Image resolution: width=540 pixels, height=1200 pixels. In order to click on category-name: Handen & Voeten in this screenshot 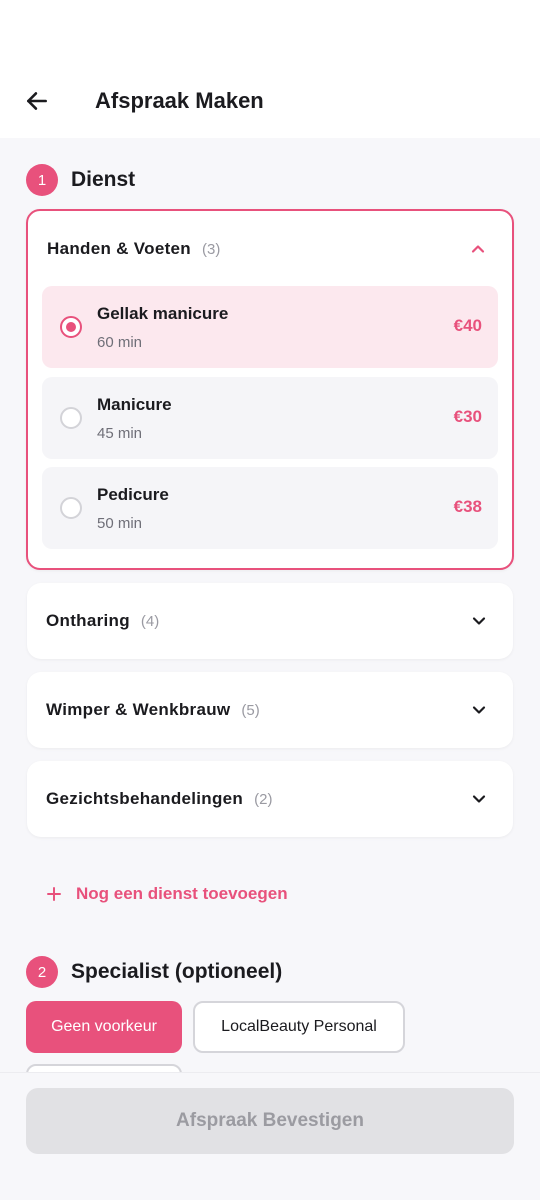, I will do `click(119, 248)`.